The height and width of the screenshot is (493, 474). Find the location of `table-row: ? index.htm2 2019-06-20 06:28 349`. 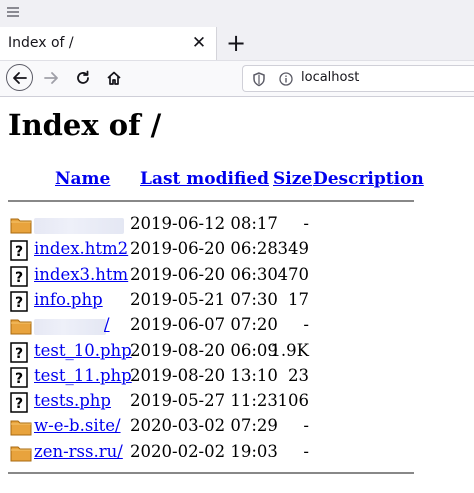

table-row: ? index.htm2 2019-06-20 06:28 349 is located at coordinates (237, 250).